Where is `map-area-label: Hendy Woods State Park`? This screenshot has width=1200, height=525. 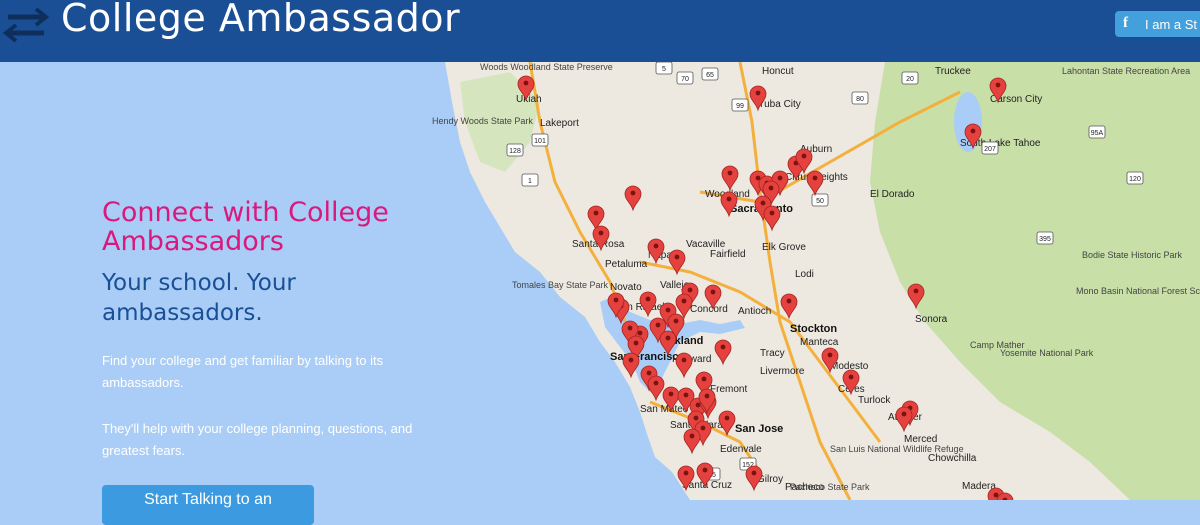 map-area-label: Hendy Woods State Park is located at coordinates (482, 121).